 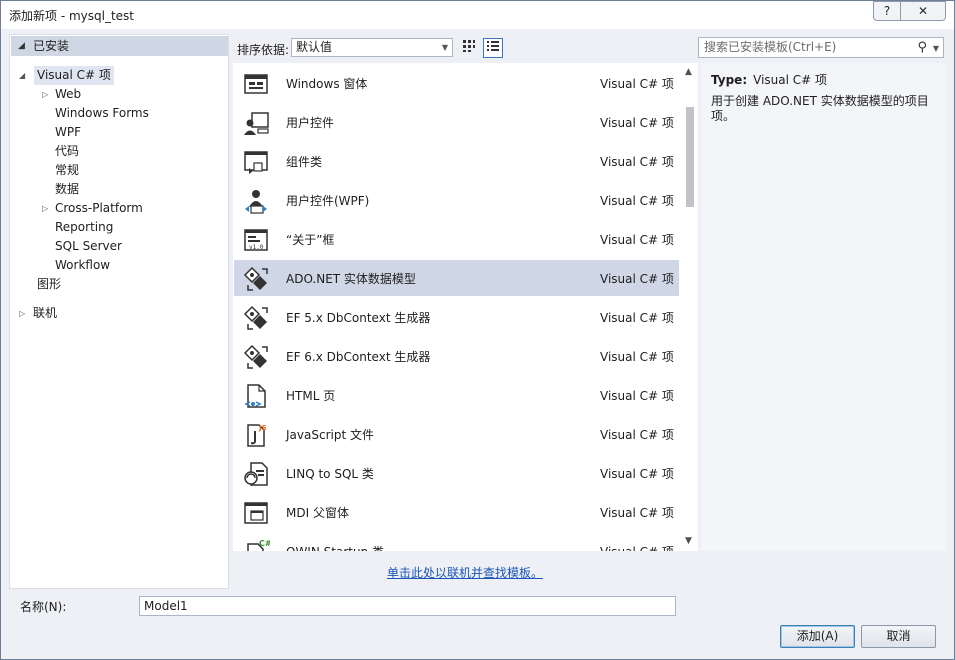 What do you see at coordinates (688, 72) in the screenshot?
I see `scroll-up-arrow-icon: ▲` at bounding box center [688, 72].